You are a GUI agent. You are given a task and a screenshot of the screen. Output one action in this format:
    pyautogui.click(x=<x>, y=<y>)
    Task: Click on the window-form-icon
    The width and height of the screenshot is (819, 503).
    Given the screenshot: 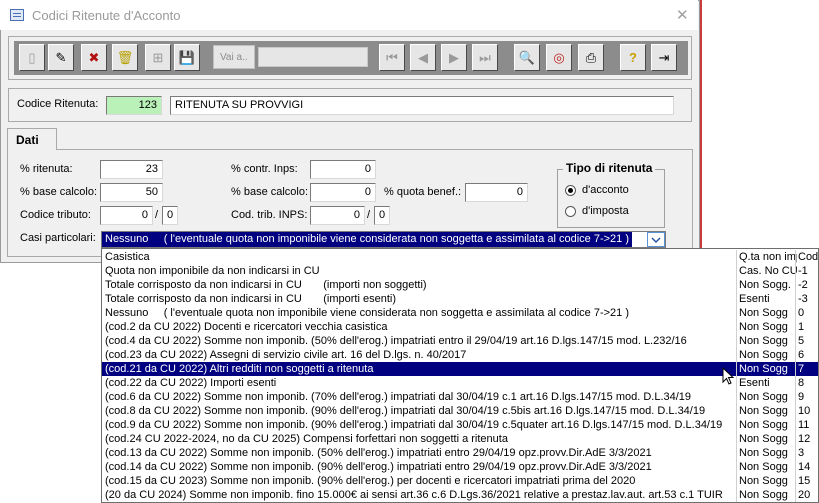 What is the action you would take?
    pyautogui.click(x=17, y=15)
    